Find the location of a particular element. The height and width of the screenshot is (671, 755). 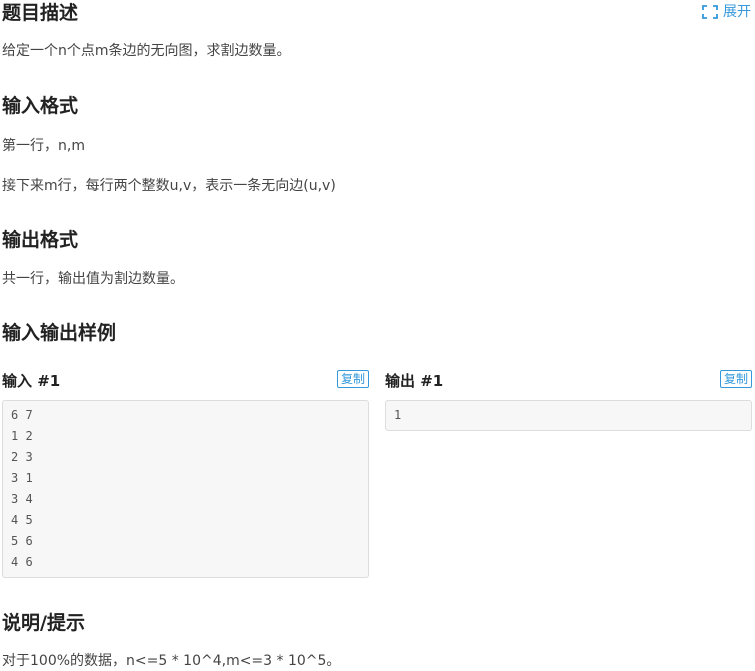

copy-input-button: 复制 is located at coordinates (352, 379).